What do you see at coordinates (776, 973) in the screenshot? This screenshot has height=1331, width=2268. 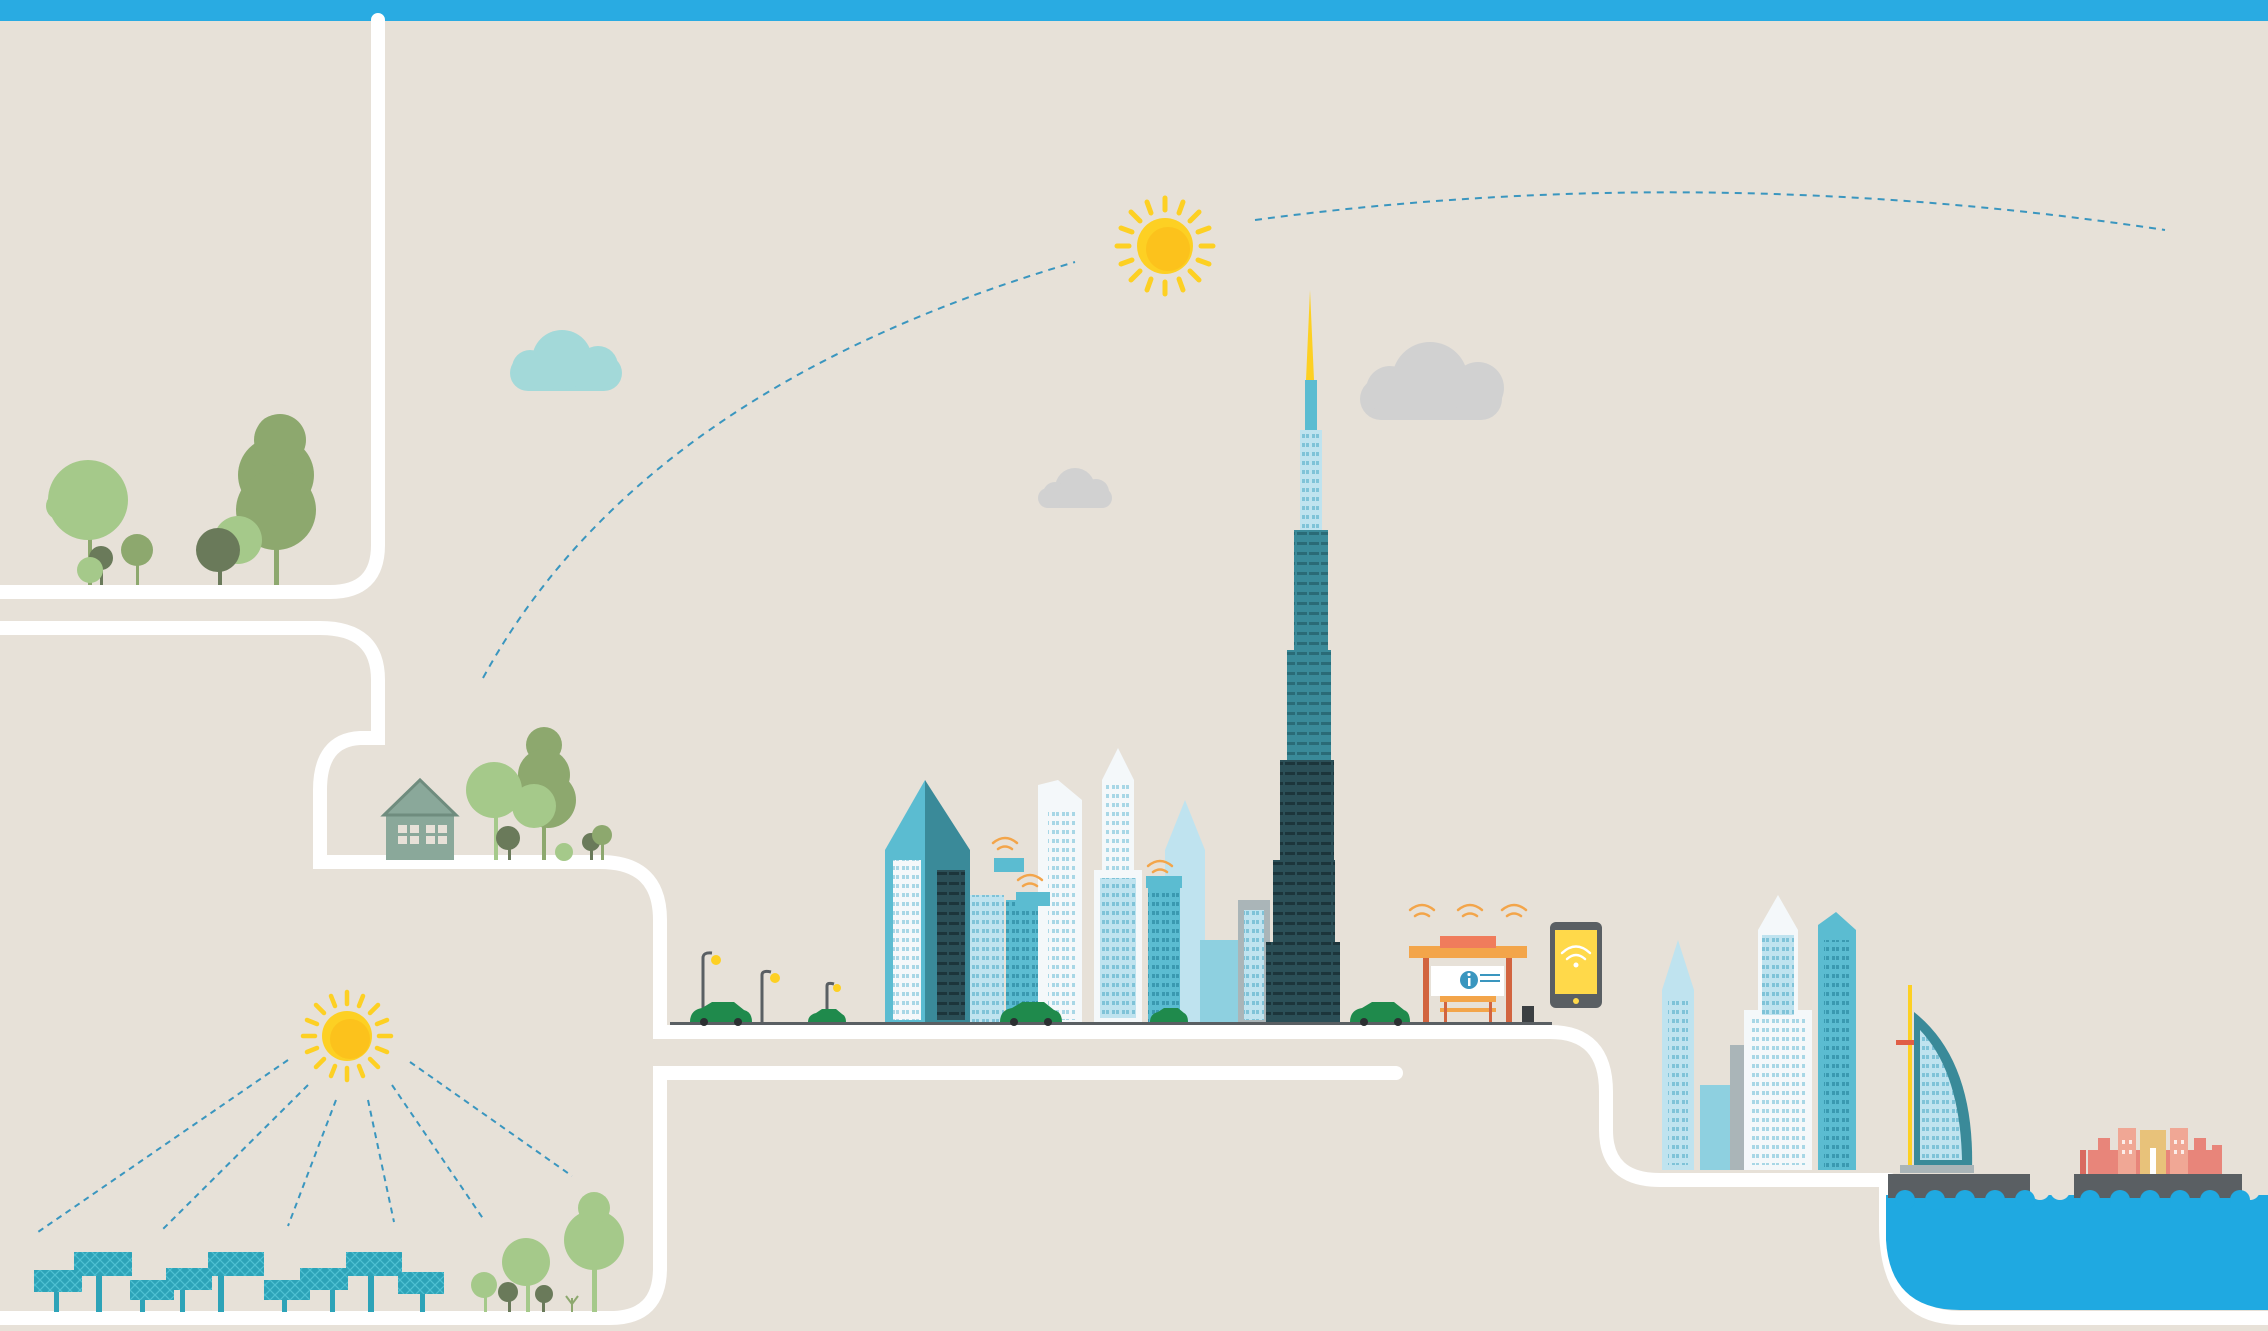 I see `lamp-lights` at bounding box center [776, 973].